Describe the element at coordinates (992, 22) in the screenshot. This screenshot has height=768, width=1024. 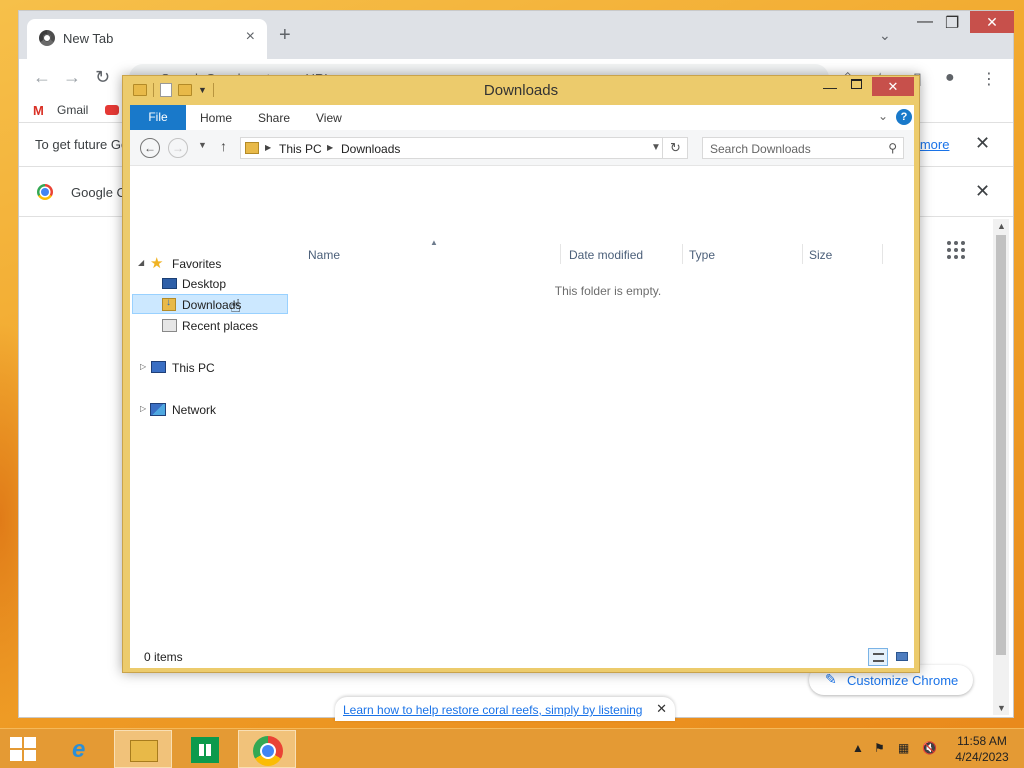
I see `chrome-close-button: ✕` at that location.